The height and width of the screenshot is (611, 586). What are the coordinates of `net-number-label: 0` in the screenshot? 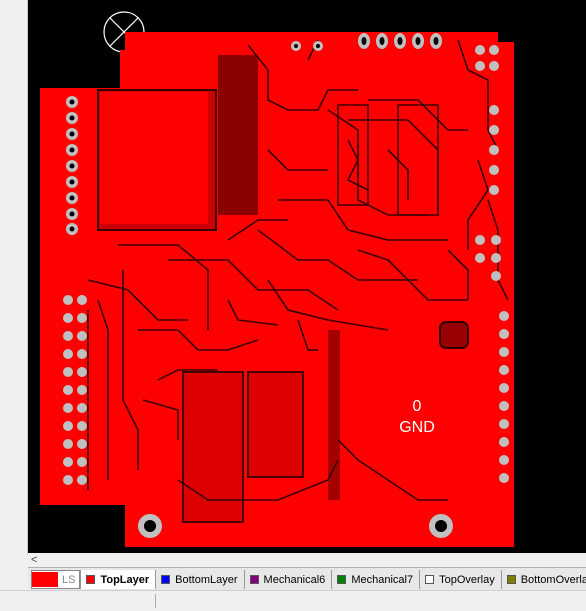 It's located at (417, 406).